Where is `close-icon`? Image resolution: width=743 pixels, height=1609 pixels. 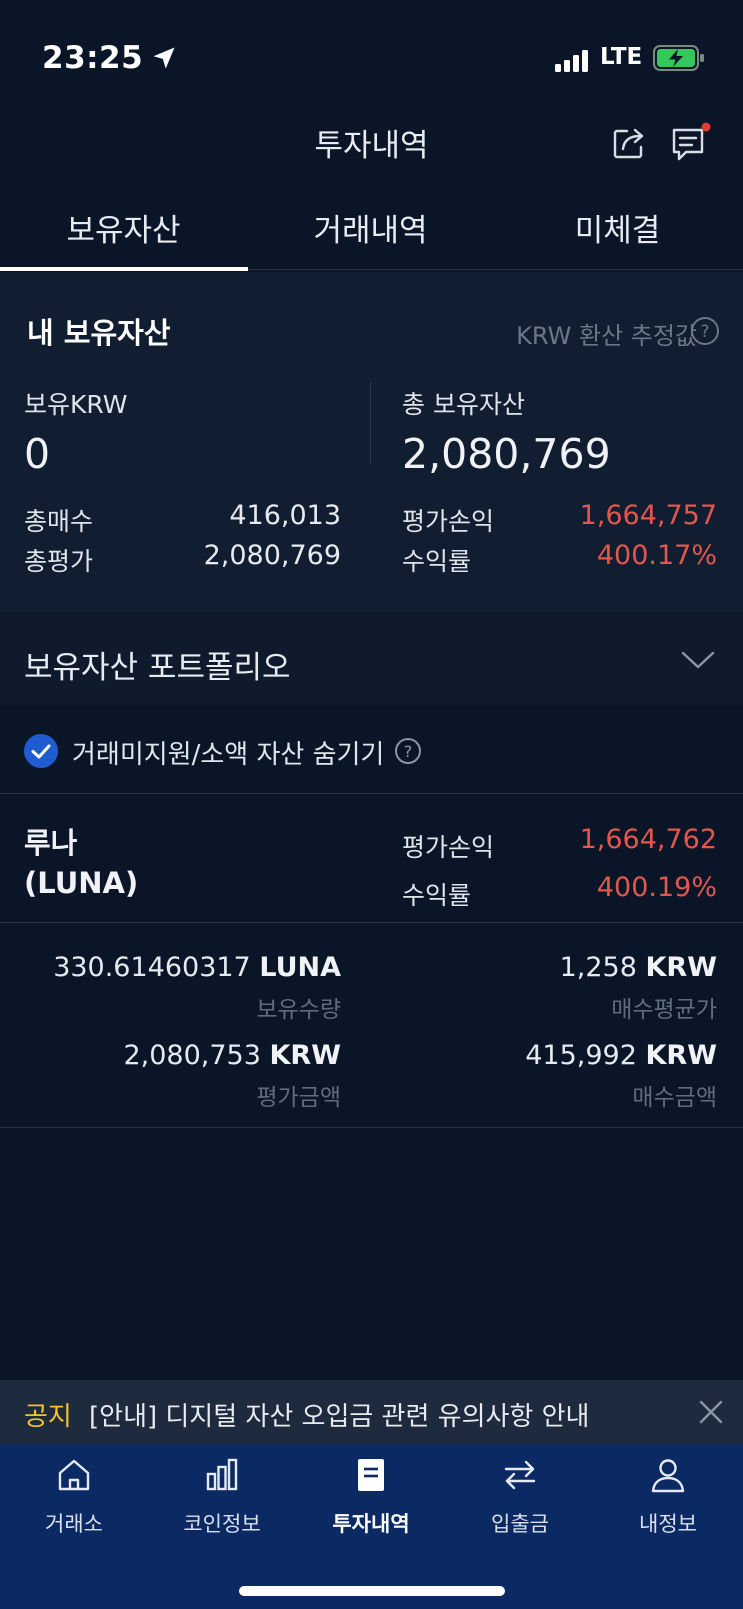 close-icon is located at coordinates (711, 1412).